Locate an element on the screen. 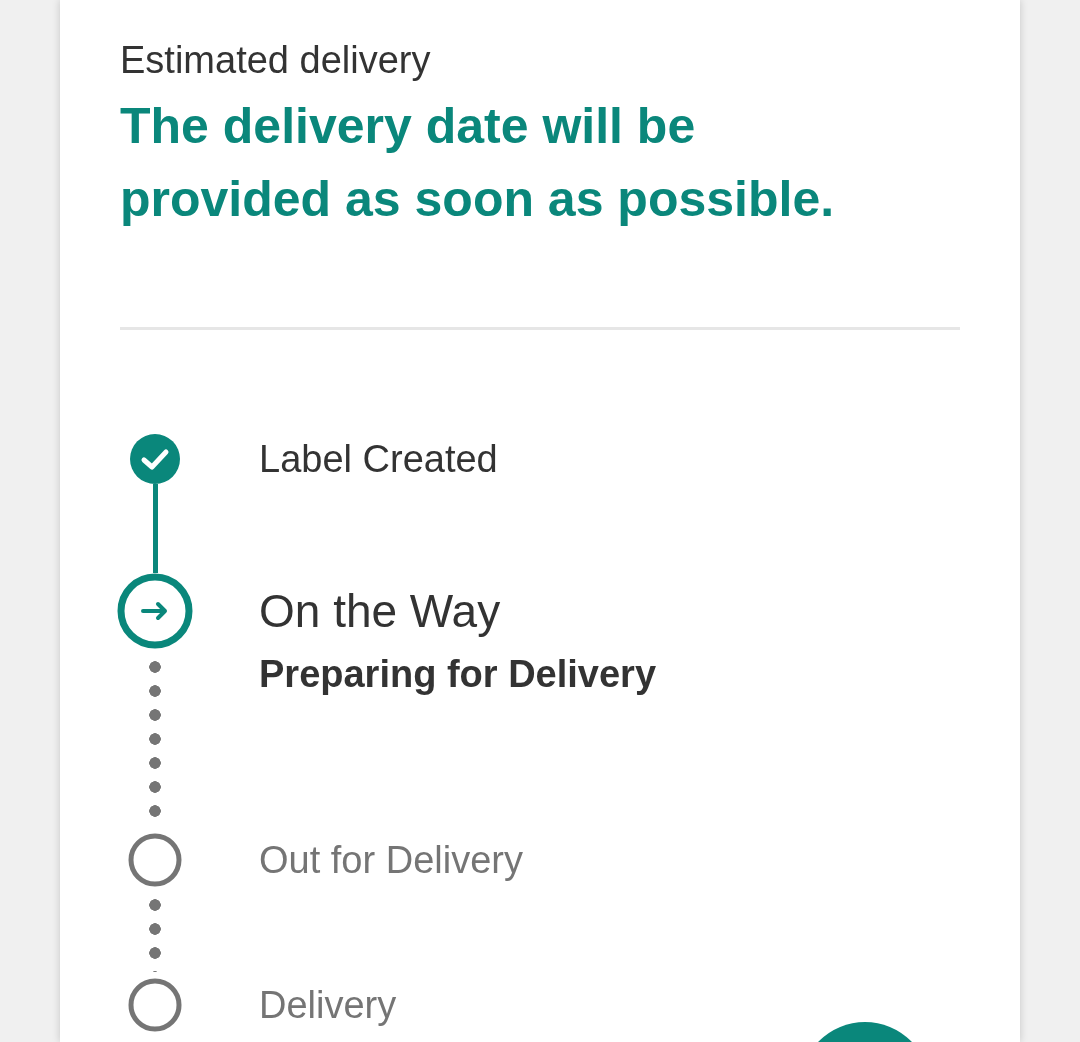  step-subtitle: Preparing for Delivery is located at coordinates (458, 674).